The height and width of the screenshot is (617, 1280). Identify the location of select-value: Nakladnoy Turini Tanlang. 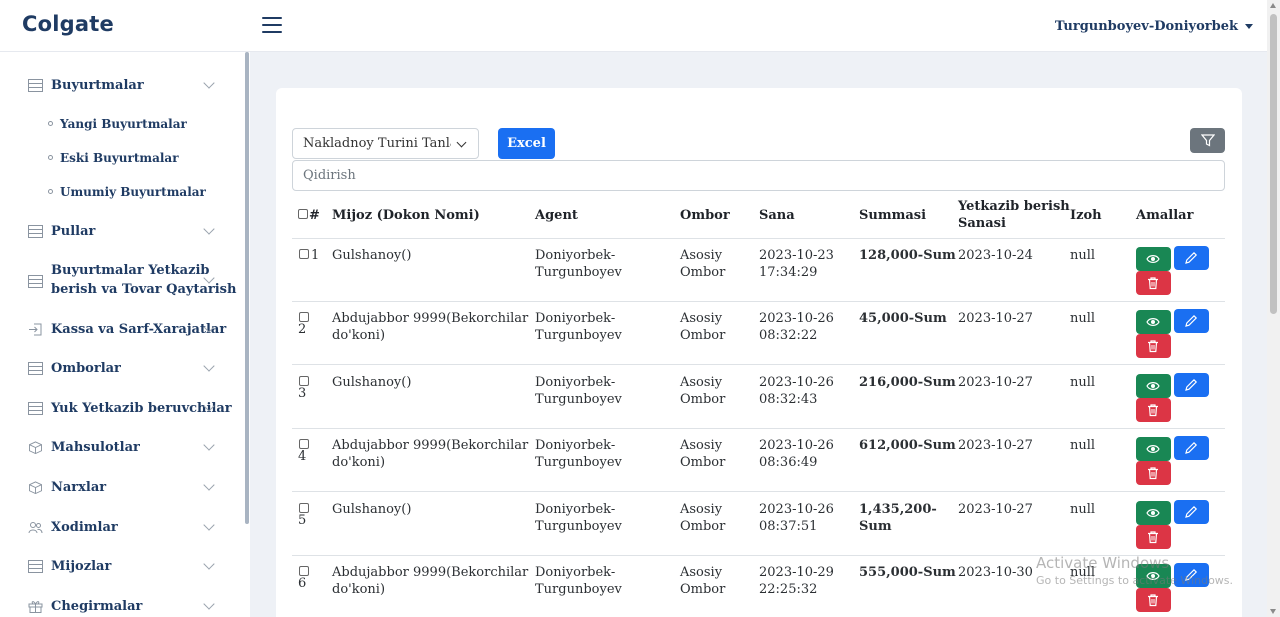
(377, 143).